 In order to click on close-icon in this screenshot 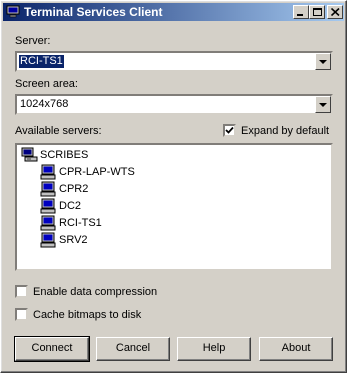, I will do `click(335, 12)`.